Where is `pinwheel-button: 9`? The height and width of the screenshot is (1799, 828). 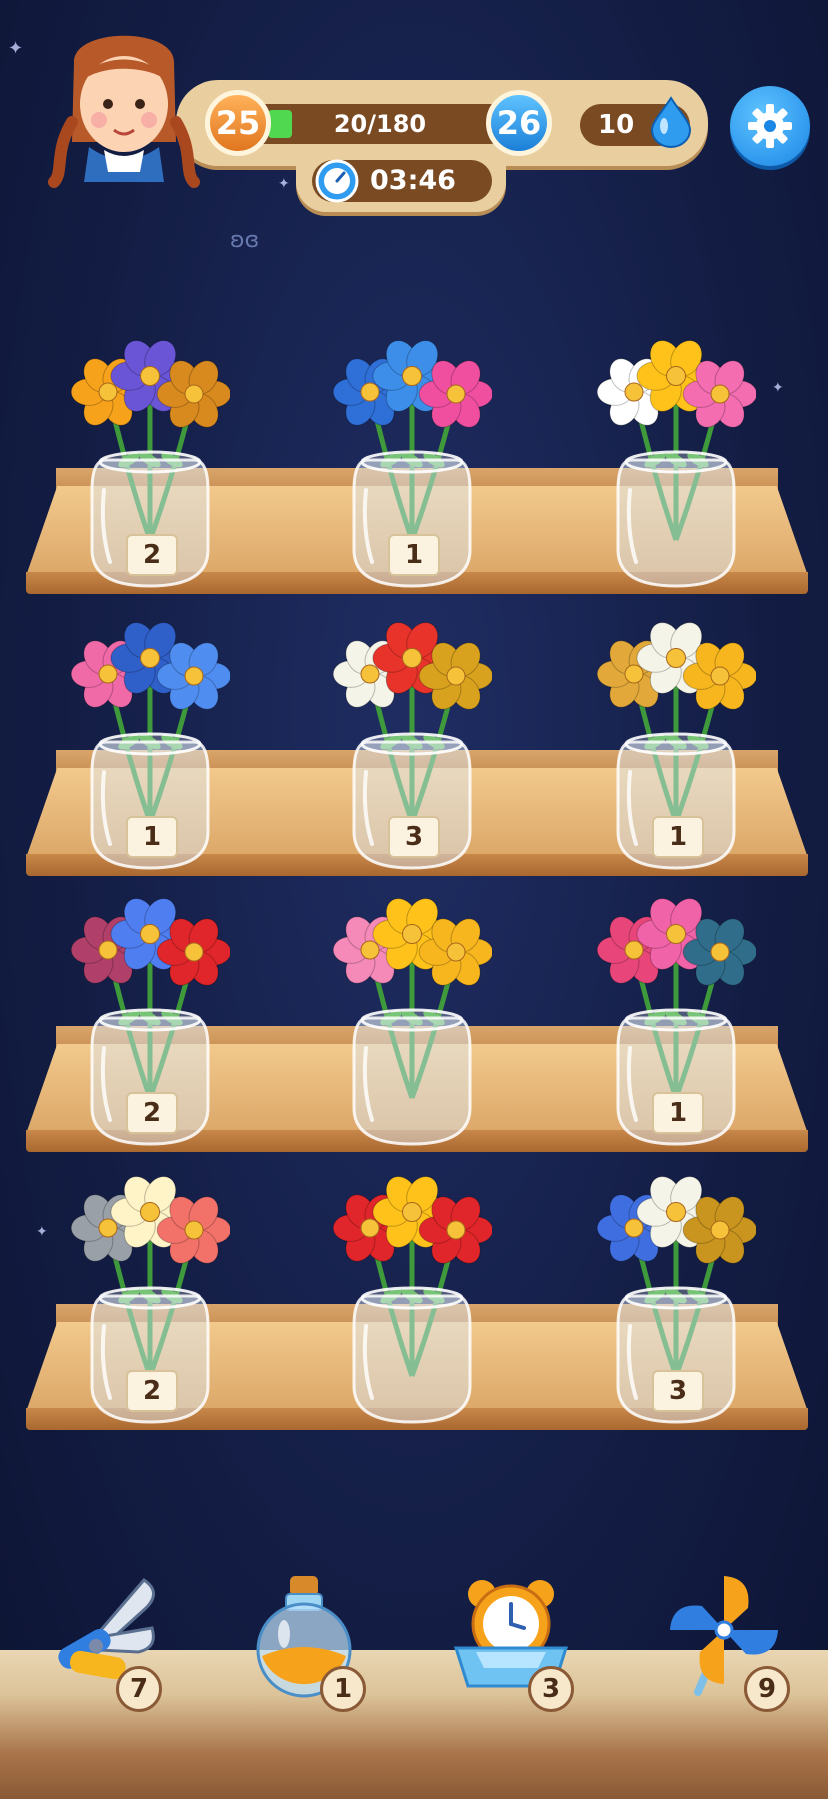
pinwheel-button: 9 is located at coordinates (727, 1640).